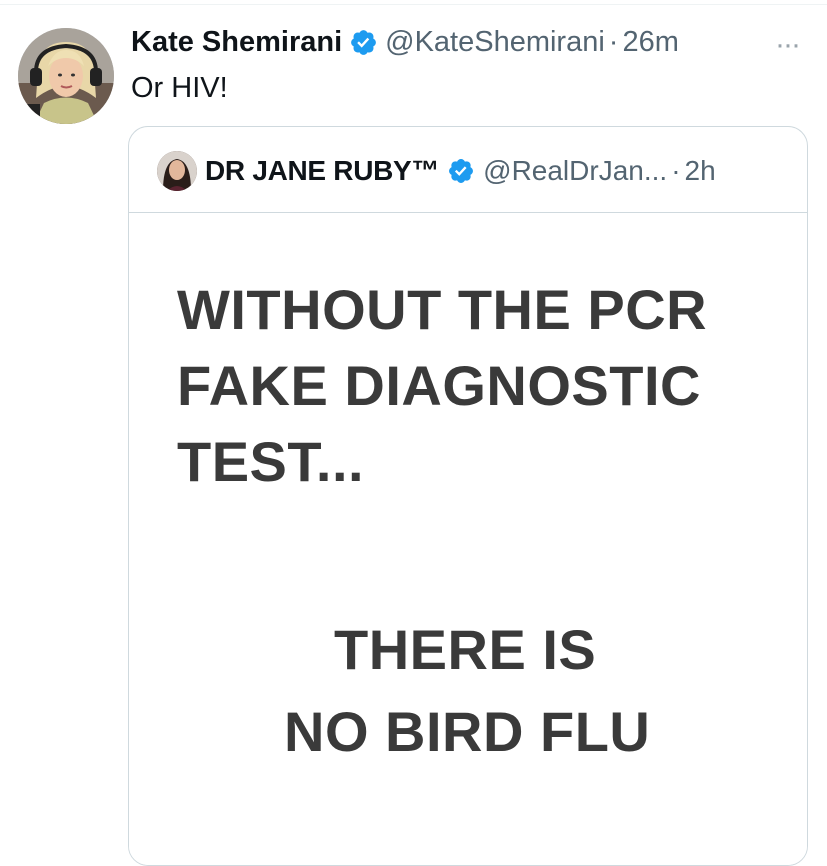 The height and width of the screenshot is (866, 827). I want to click on media-text-line: THERE IS, so click(465, 649).